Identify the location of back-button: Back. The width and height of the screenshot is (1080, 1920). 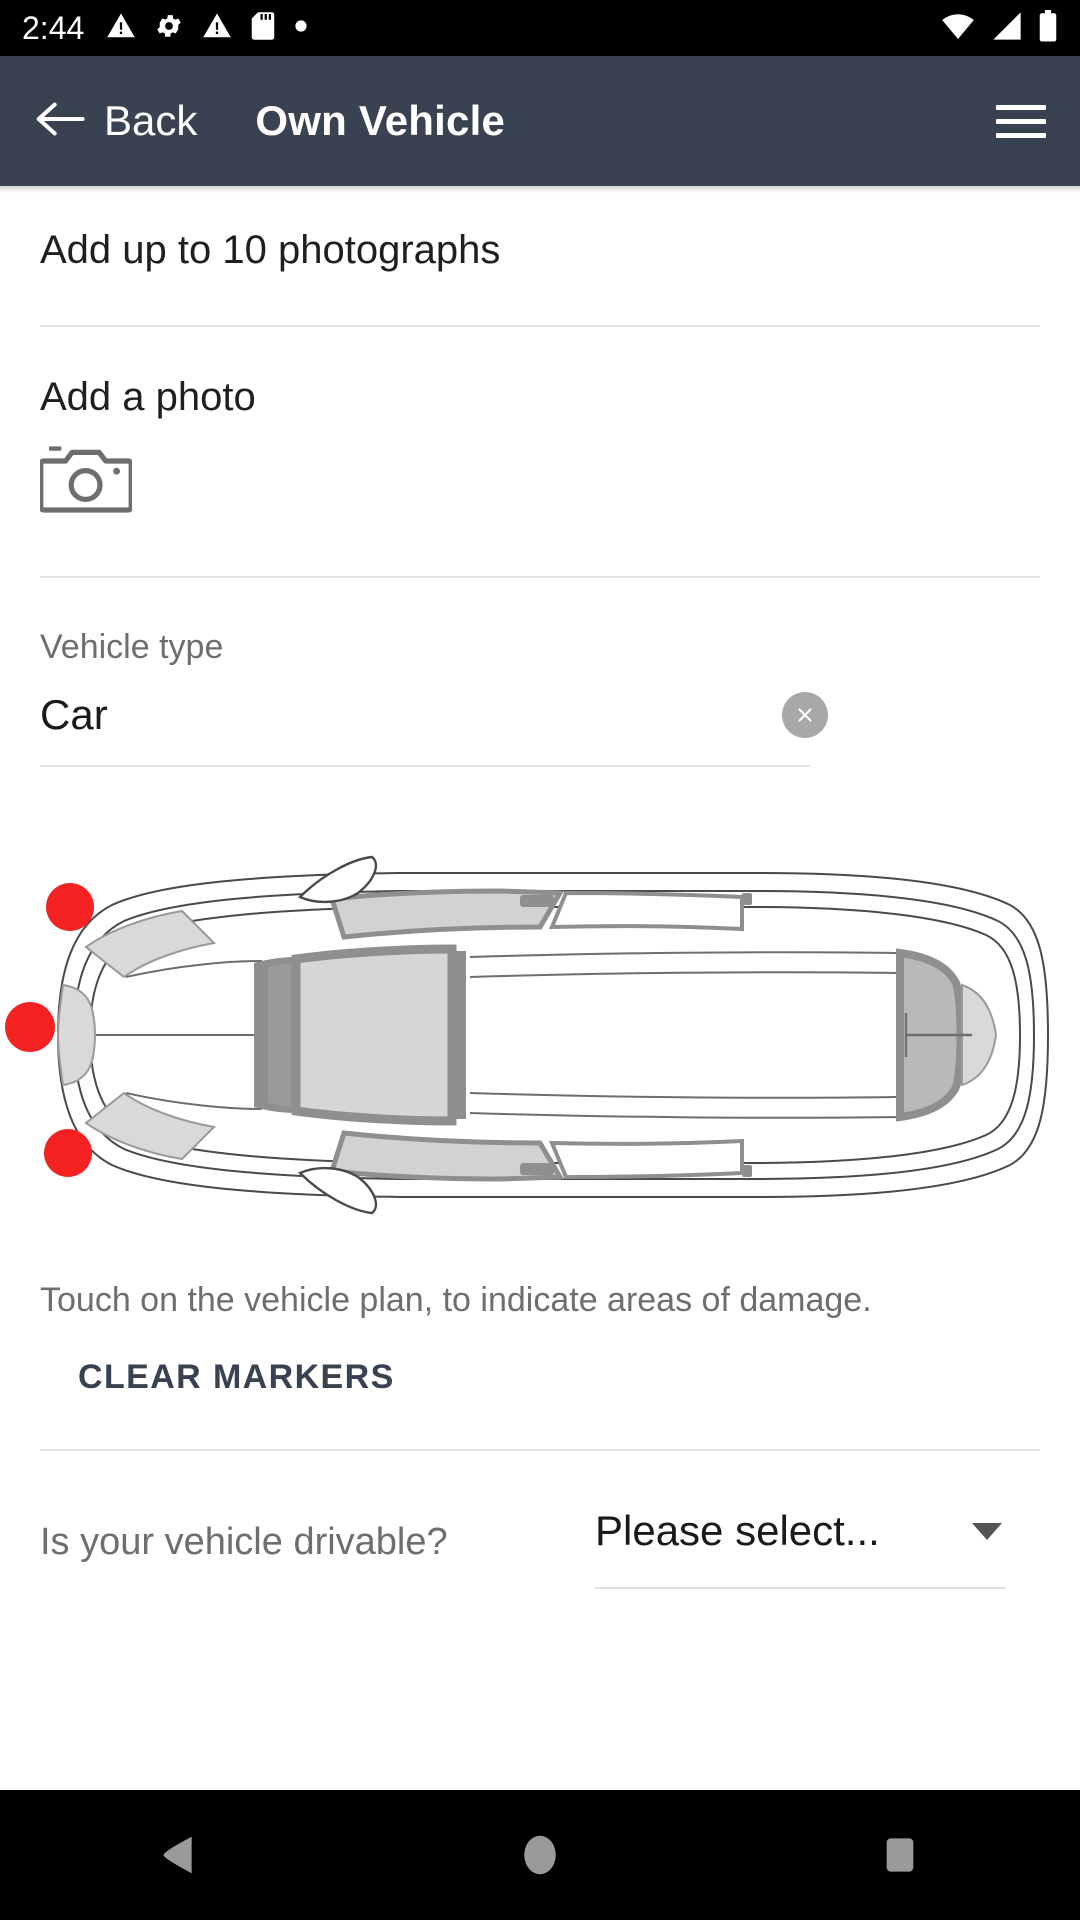
(115, 121).